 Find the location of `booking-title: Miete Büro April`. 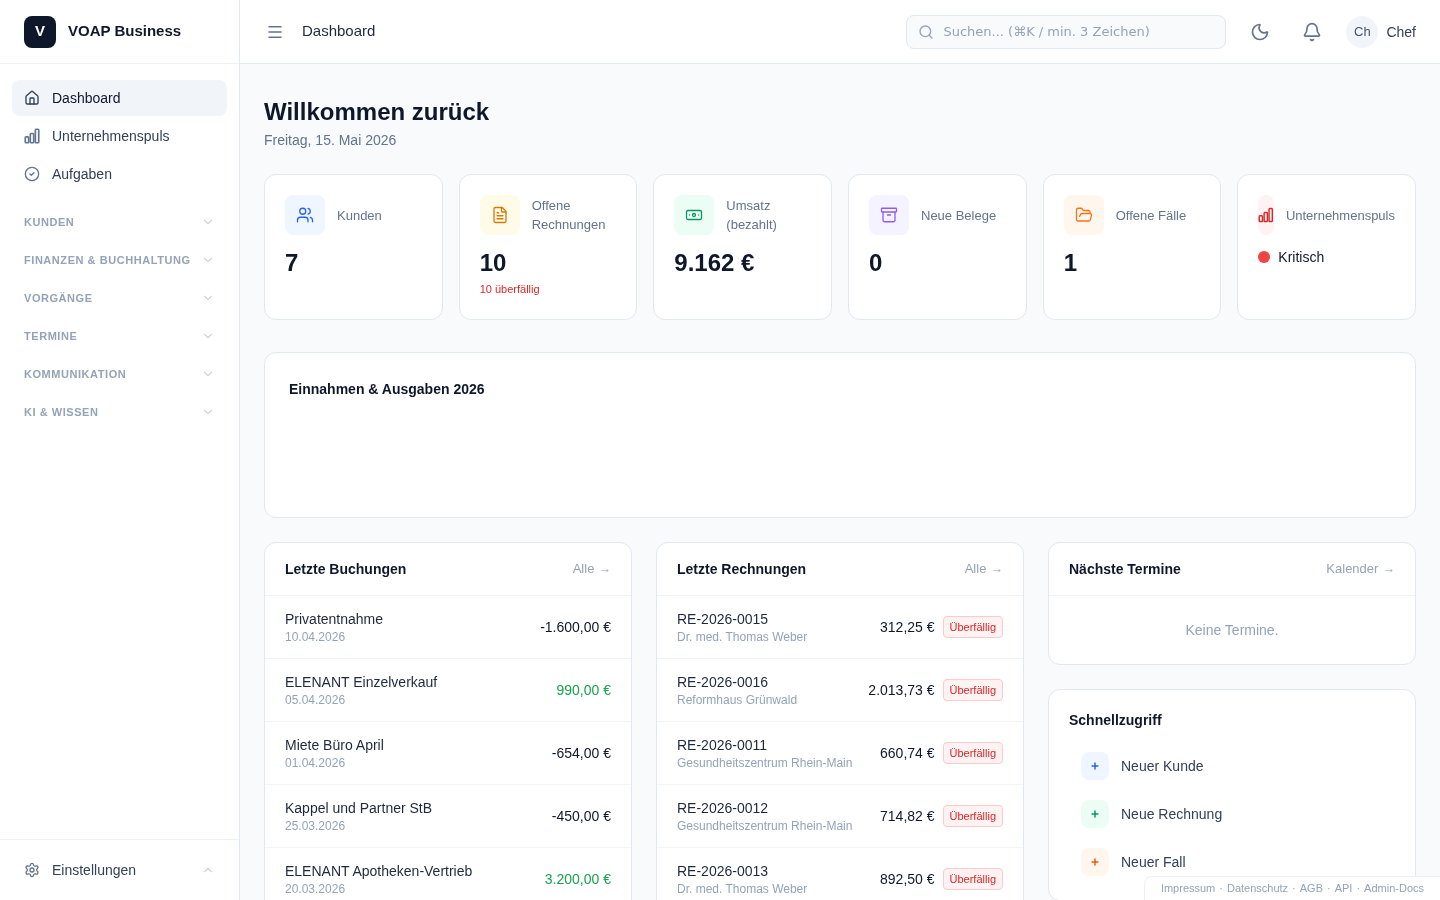

booking-title: Miete Büro April is located at coordinates (334, 745).